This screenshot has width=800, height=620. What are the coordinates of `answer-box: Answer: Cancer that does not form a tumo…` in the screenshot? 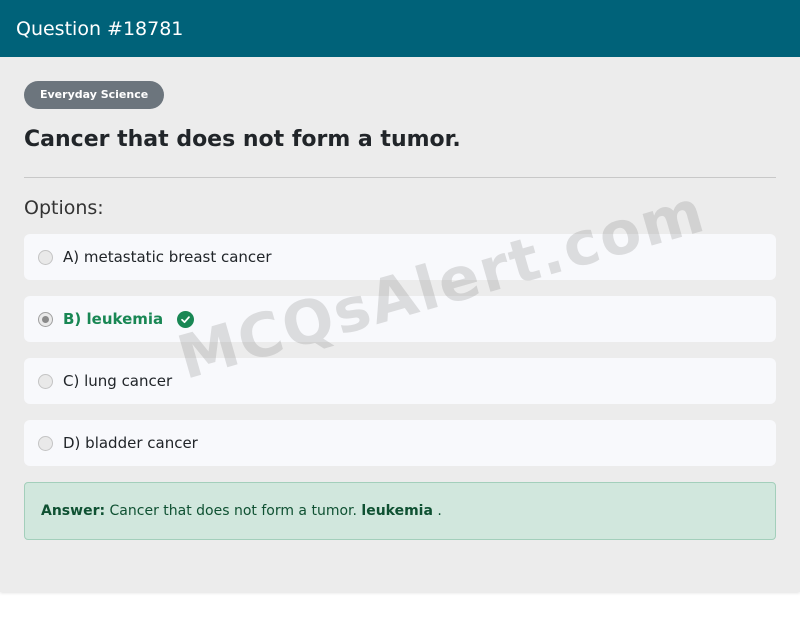 It's located at (400, 511).